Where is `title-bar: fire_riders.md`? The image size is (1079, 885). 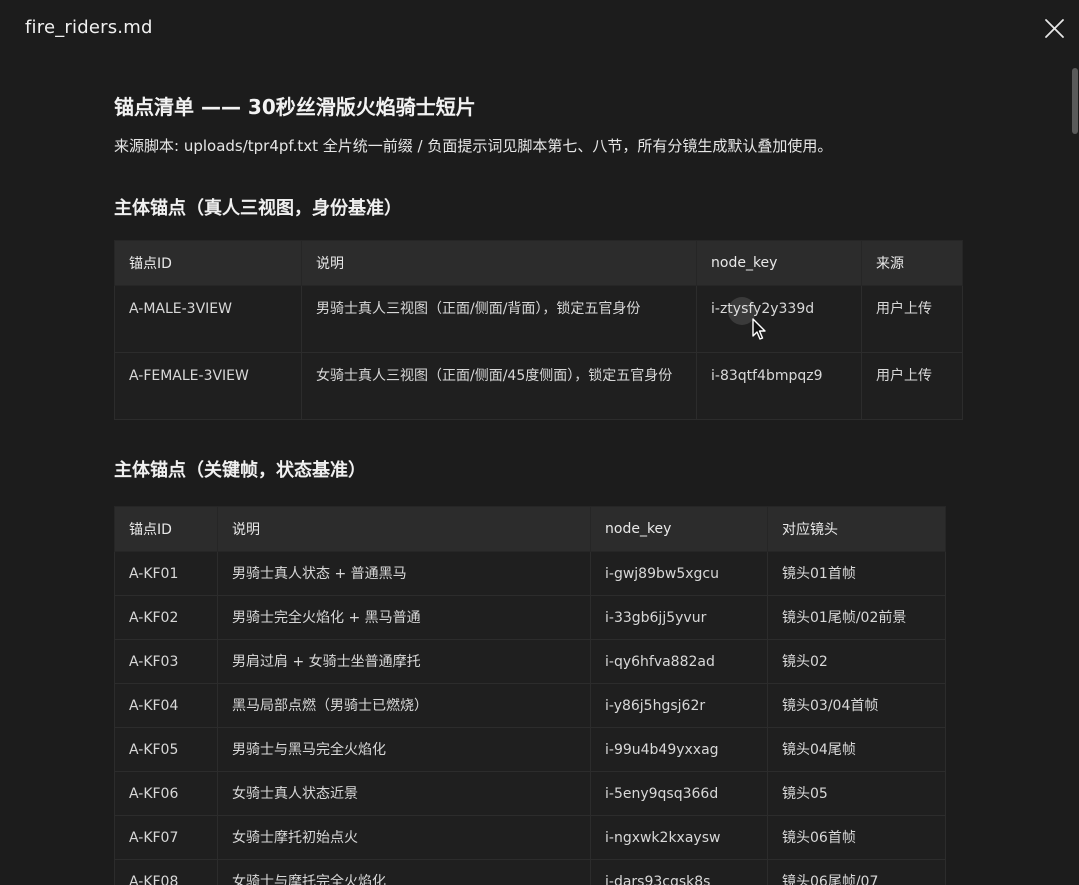 title-bar: fire_riders.md is located at coordinates (539, 29).